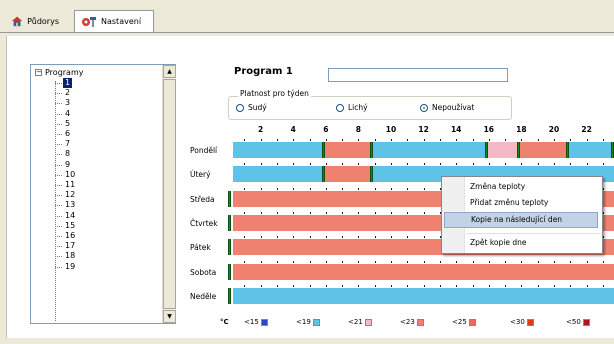 The height and width of the screenshot is (344, 614). What do you see at coordinates (35, 21) in the screenshot?
I see `tab-pudorys: Půdorys` at bounding box center [35, 21].